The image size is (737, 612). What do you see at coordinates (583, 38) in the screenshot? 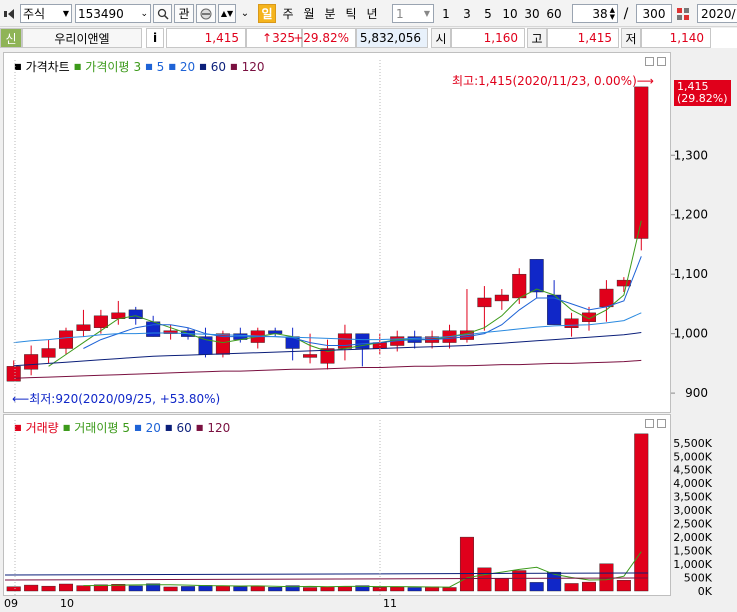
I see `high-price: 1,415` at bounding box center [583, 38].